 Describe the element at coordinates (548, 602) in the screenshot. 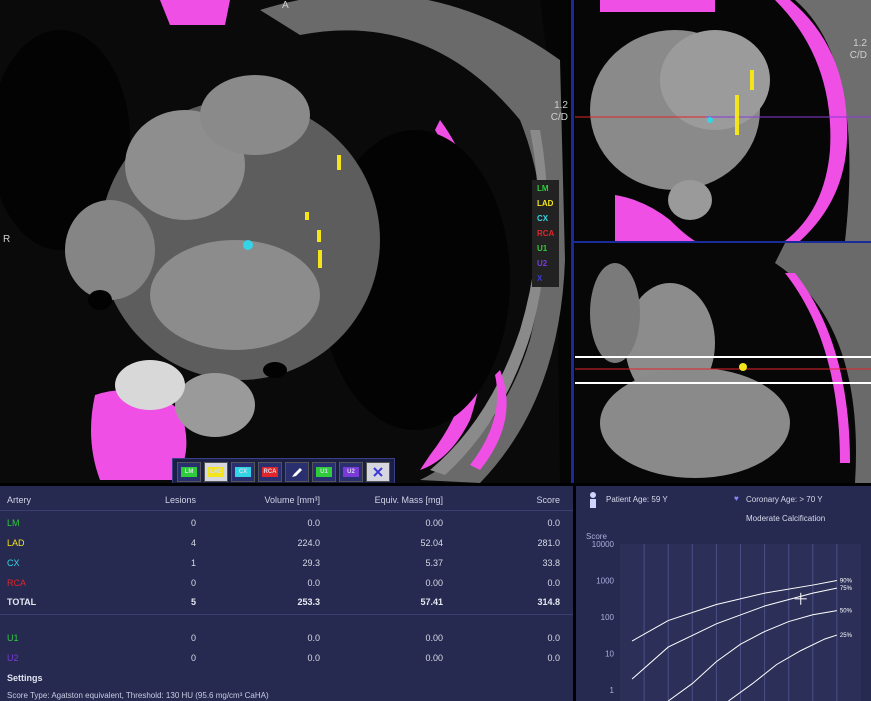

I see `row-score: 314.8` at that location.